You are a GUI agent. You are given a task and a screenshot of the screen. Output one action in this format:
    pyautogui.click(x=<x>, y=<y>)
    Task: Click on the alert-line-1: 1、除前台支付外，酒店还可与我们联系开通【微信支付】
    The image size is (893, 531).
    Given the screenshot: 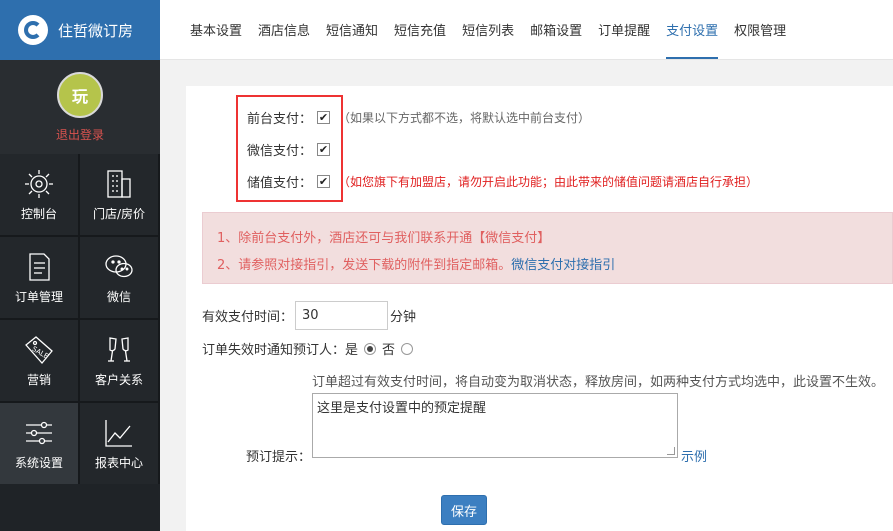 What is the action you would take?
    pyautogui.click(x=384, y=238)
    